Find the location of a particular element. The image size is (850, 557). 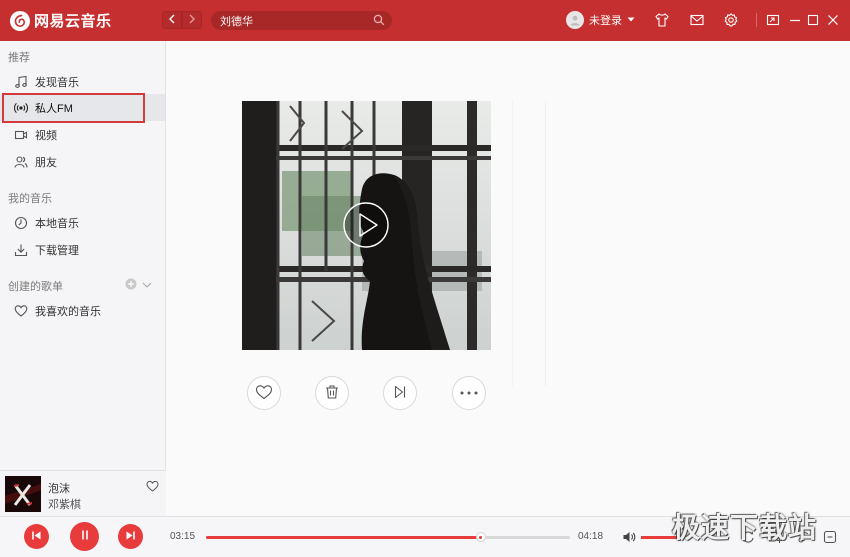

chevron-left-icon is located at coordinates (172, 20).